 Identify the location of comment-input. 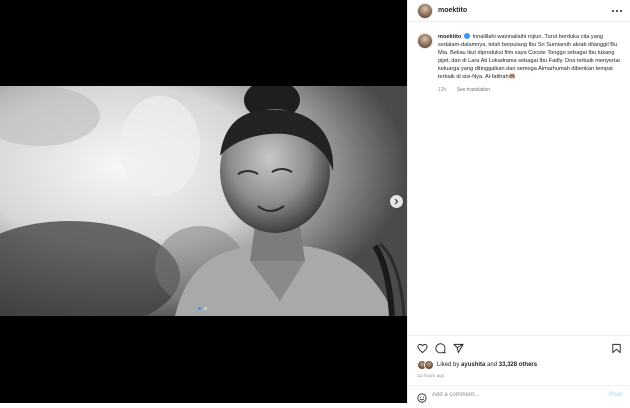
(512, 395).